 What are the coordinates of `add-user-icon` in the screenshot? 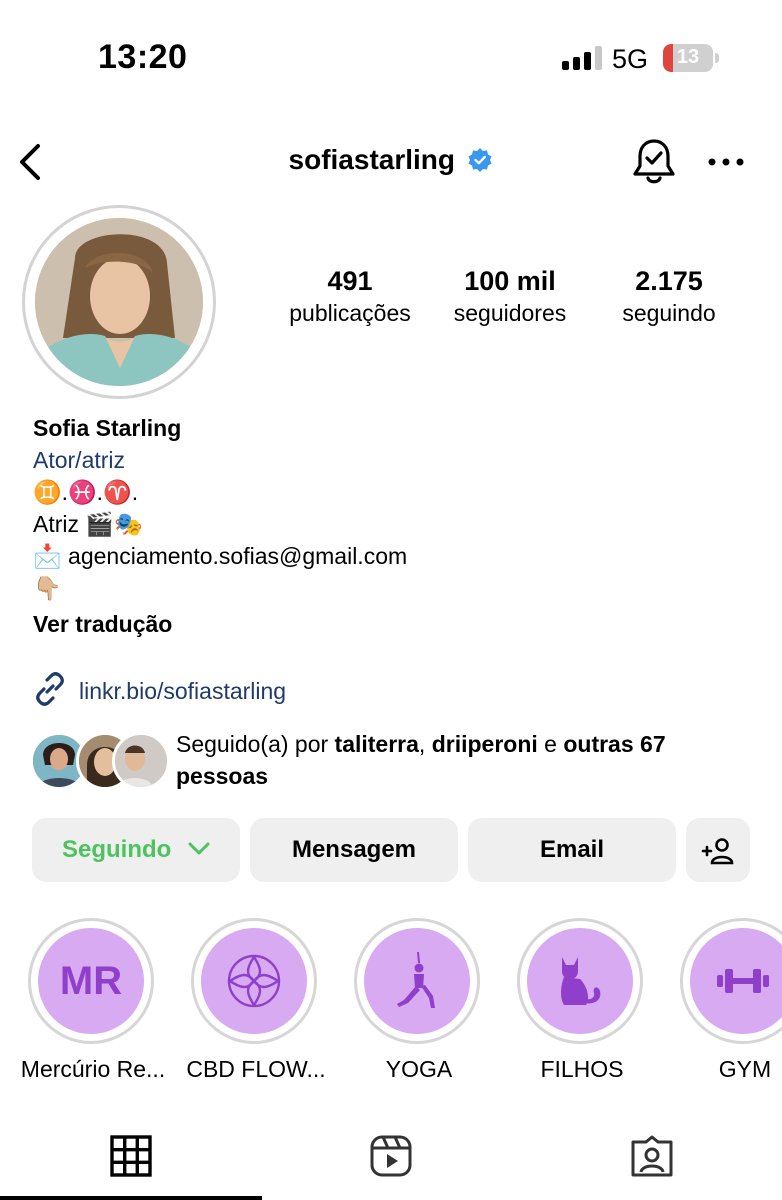 It's located at (718, 850).